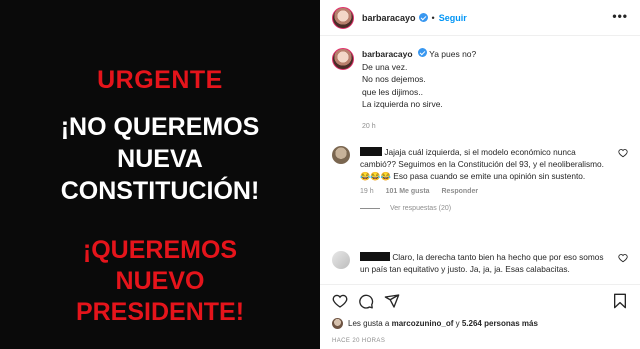 This screenshot has width=640, height=349. I want to click on caption-line: La izquierda no sirve., so click(402, 104).